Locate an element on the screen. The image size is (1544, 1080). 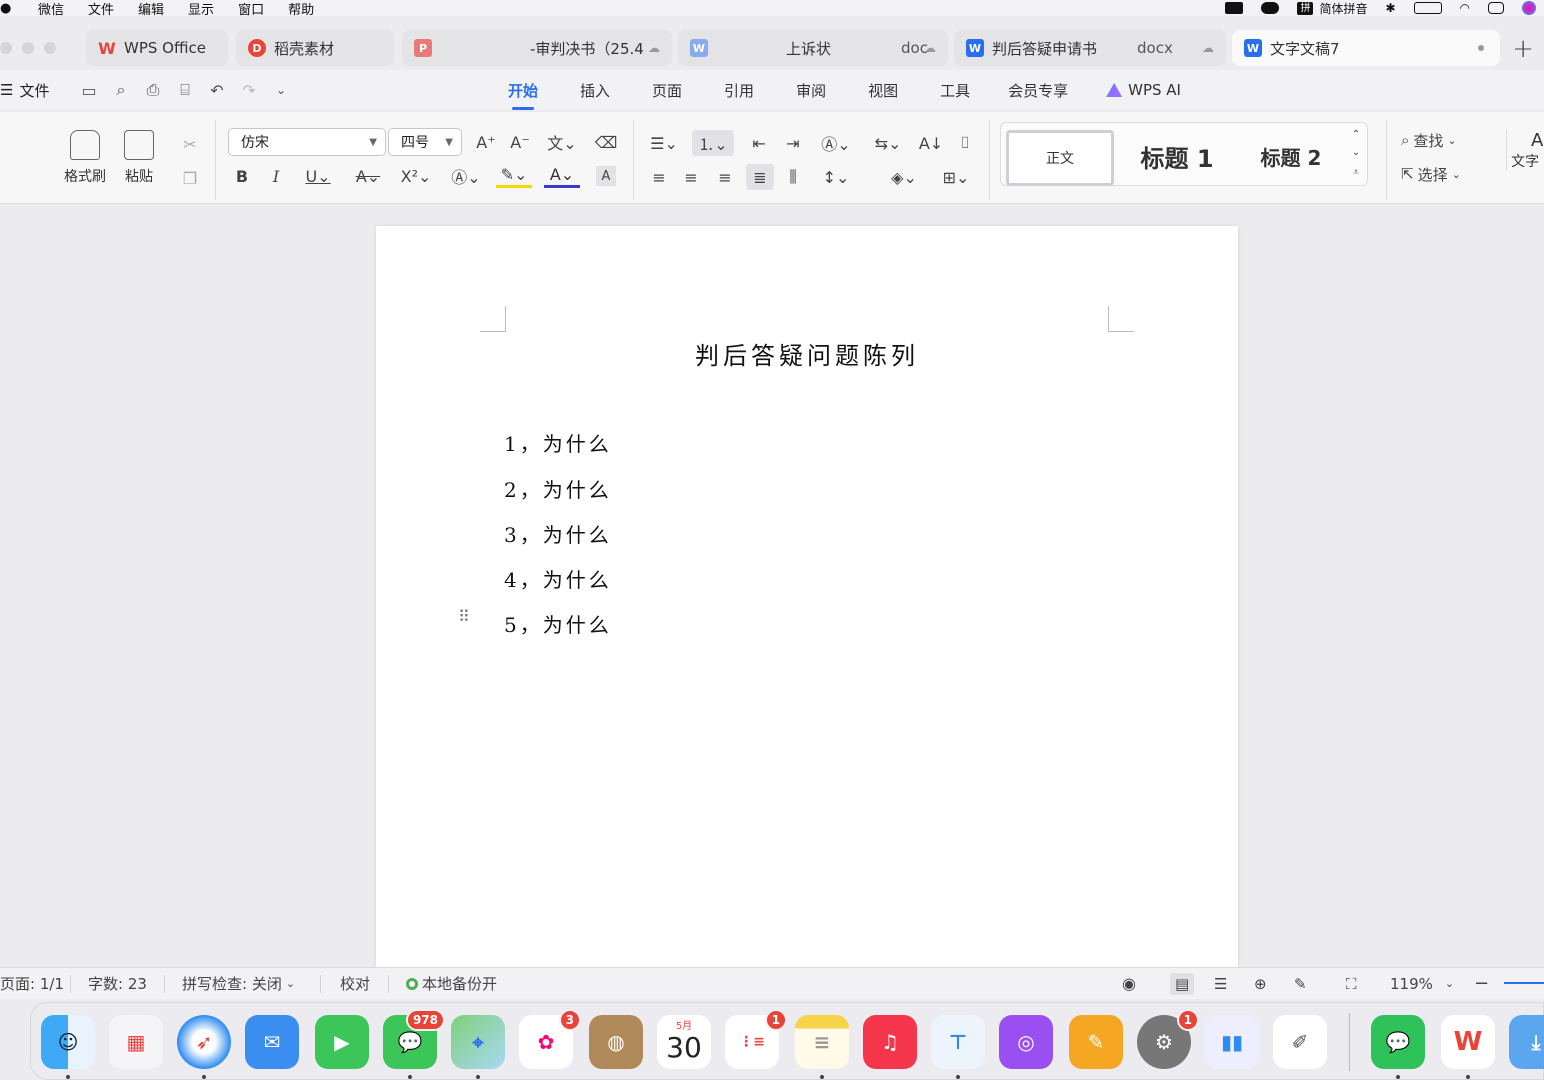
photos-icon: ✿ 3 is located at coordinates (550, 1039).